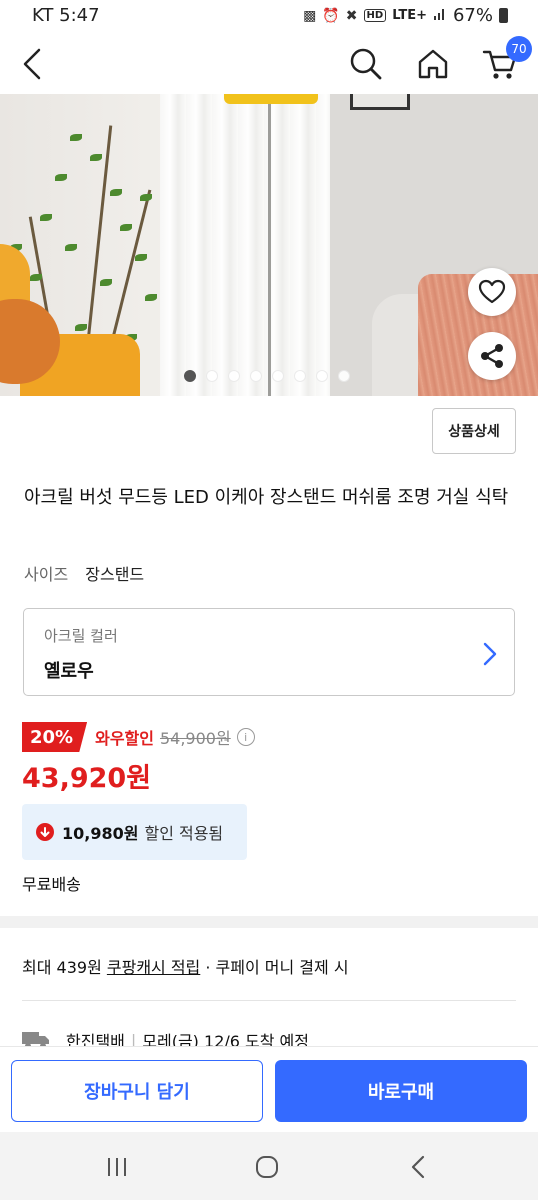  Describe the element at coordinates (87, 778) in the screenshot. I see `sale-price: 43,920원` at that location.